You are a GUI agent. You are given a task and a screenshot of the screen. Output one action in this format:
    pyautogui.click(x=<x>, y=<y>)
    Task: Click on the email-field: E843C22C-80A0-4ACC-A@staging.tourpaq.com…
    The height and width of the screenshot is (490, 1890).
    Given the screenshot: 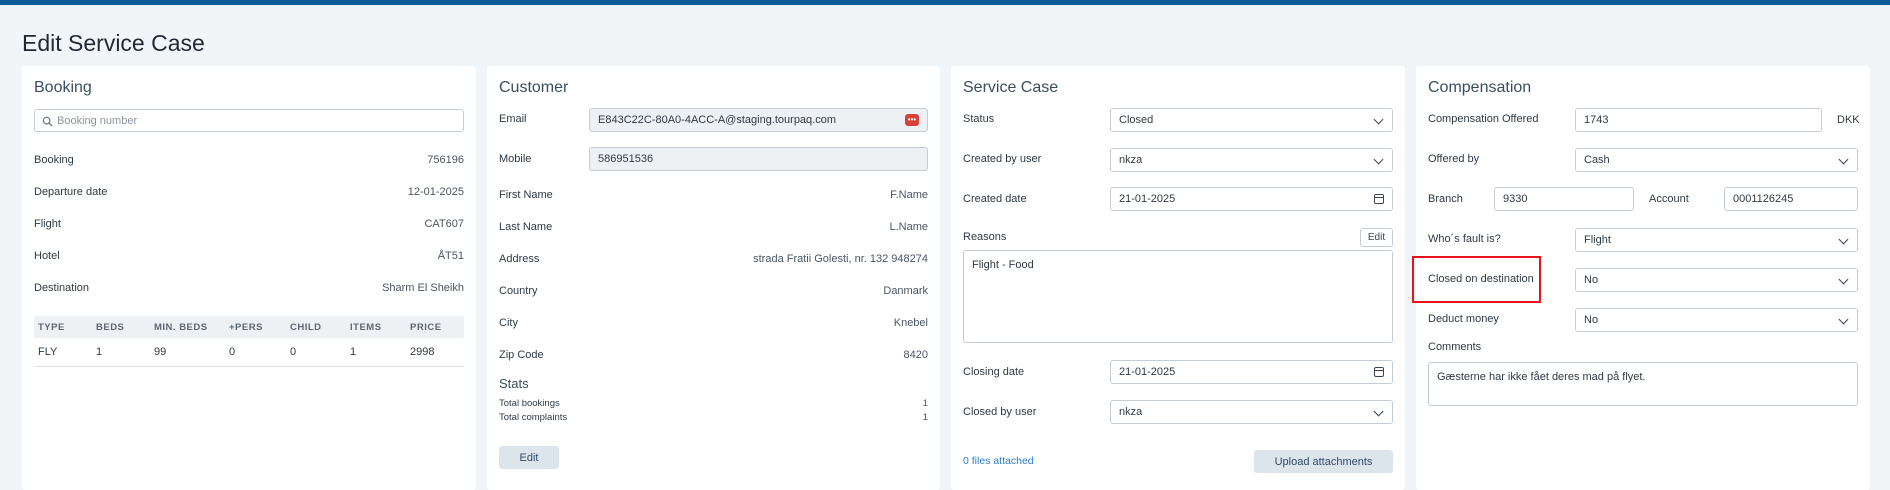 What is the action you would take?
    pyautogui.click(x=758, y=120)
    